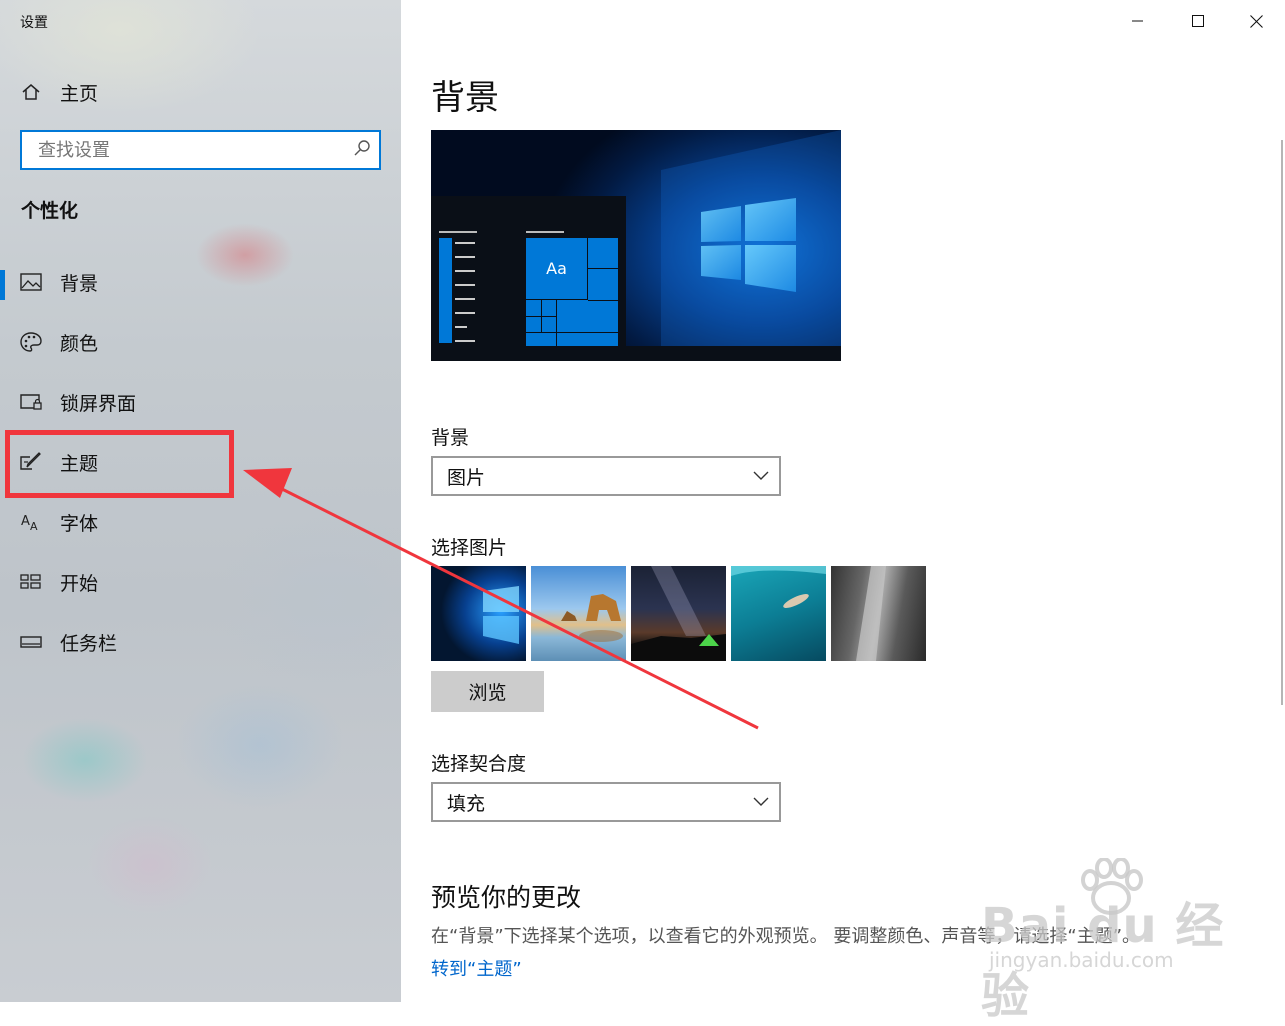 This screenshot has width=1285, height=1026. I want to click on minimize-button, so click(1138, 21).